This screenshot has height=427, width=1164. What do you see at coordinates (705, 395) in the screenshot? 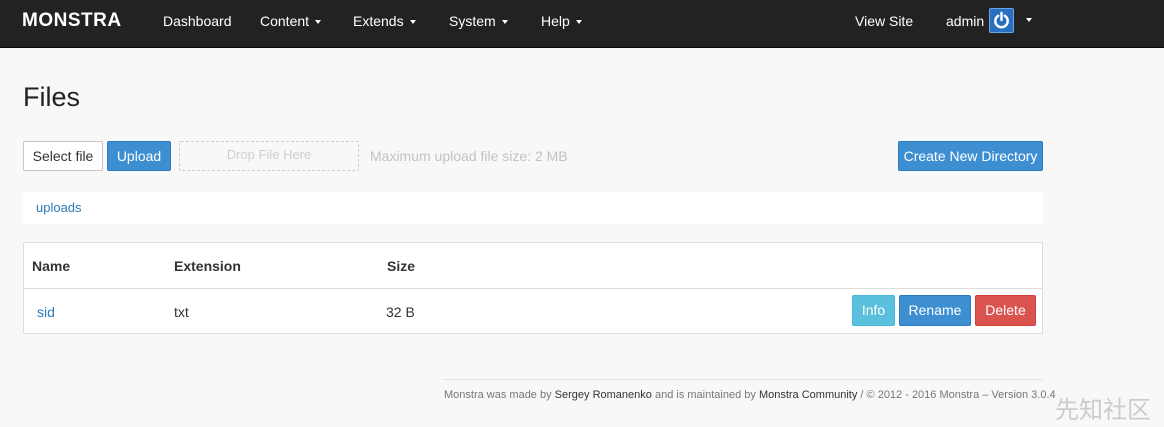
I see `footer-maintained-text: and is maintained by` at bounding box center [705, 395].